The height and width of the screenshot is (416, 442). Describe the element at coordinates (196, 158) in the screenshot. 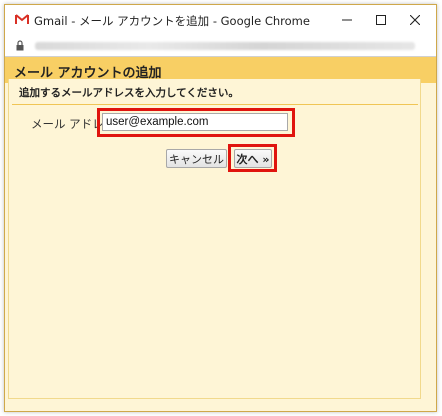

I see `cancel-button: キャンセル` at that location.